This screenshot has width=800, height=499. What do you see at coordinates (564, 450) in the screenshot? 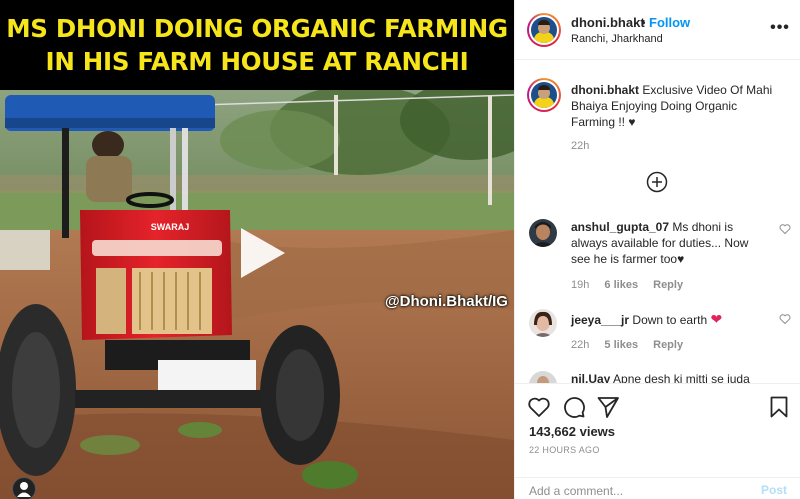
I see `post-timestamp: 22 HOURS AGO` at bounding box center [564, 450].